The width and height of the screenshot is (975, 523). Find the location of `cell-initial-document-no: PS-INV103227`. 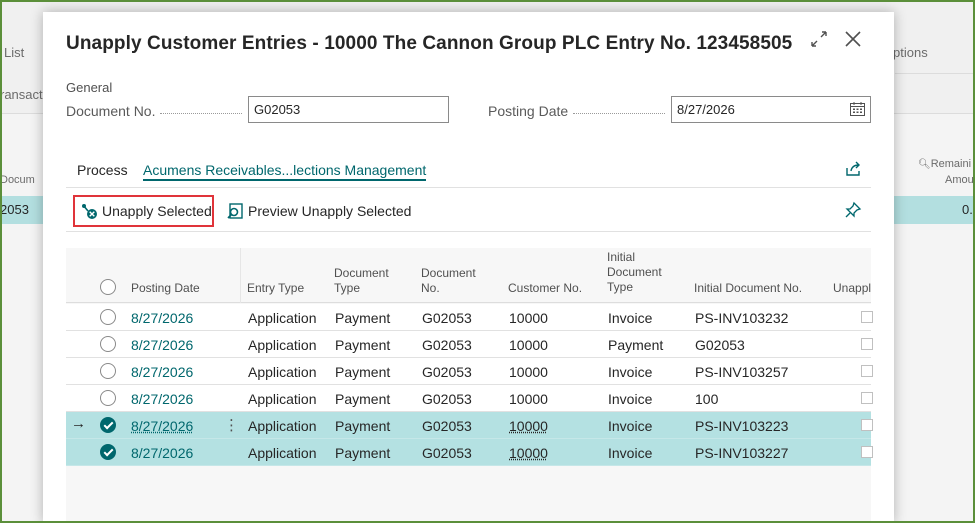

cell-initial-document-no: PS-INV103227 is located at coordinates (742, 453).